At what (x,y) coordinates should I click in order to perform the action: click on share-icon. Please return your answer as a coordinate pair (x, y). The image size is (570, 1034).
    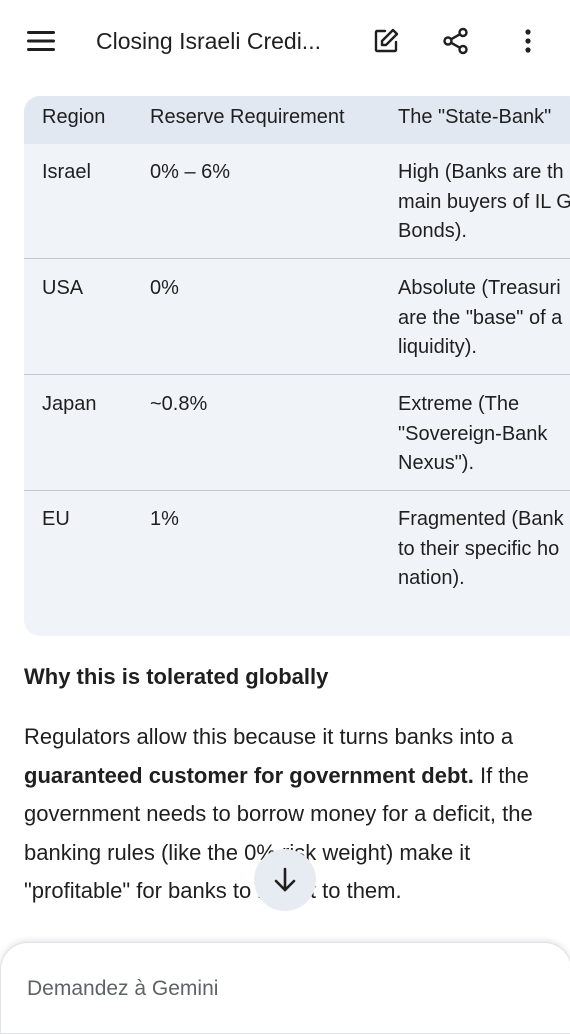
    Looking at the image, I should click on (456, 41).